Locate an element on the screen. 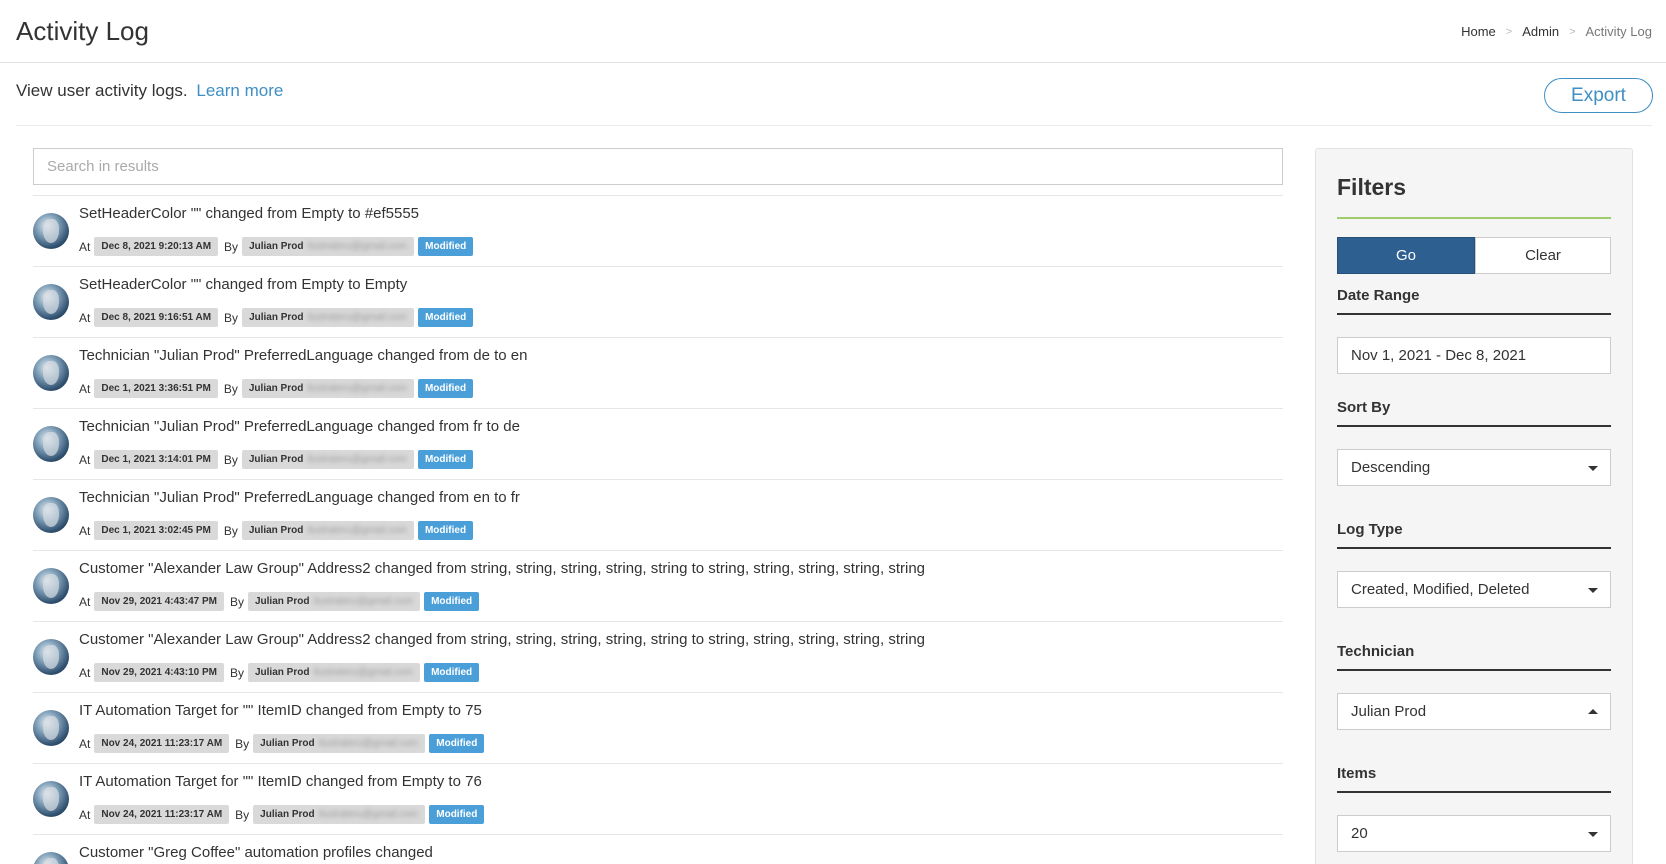  learn-more-link: Learn more is located at coordinates (239, 90).